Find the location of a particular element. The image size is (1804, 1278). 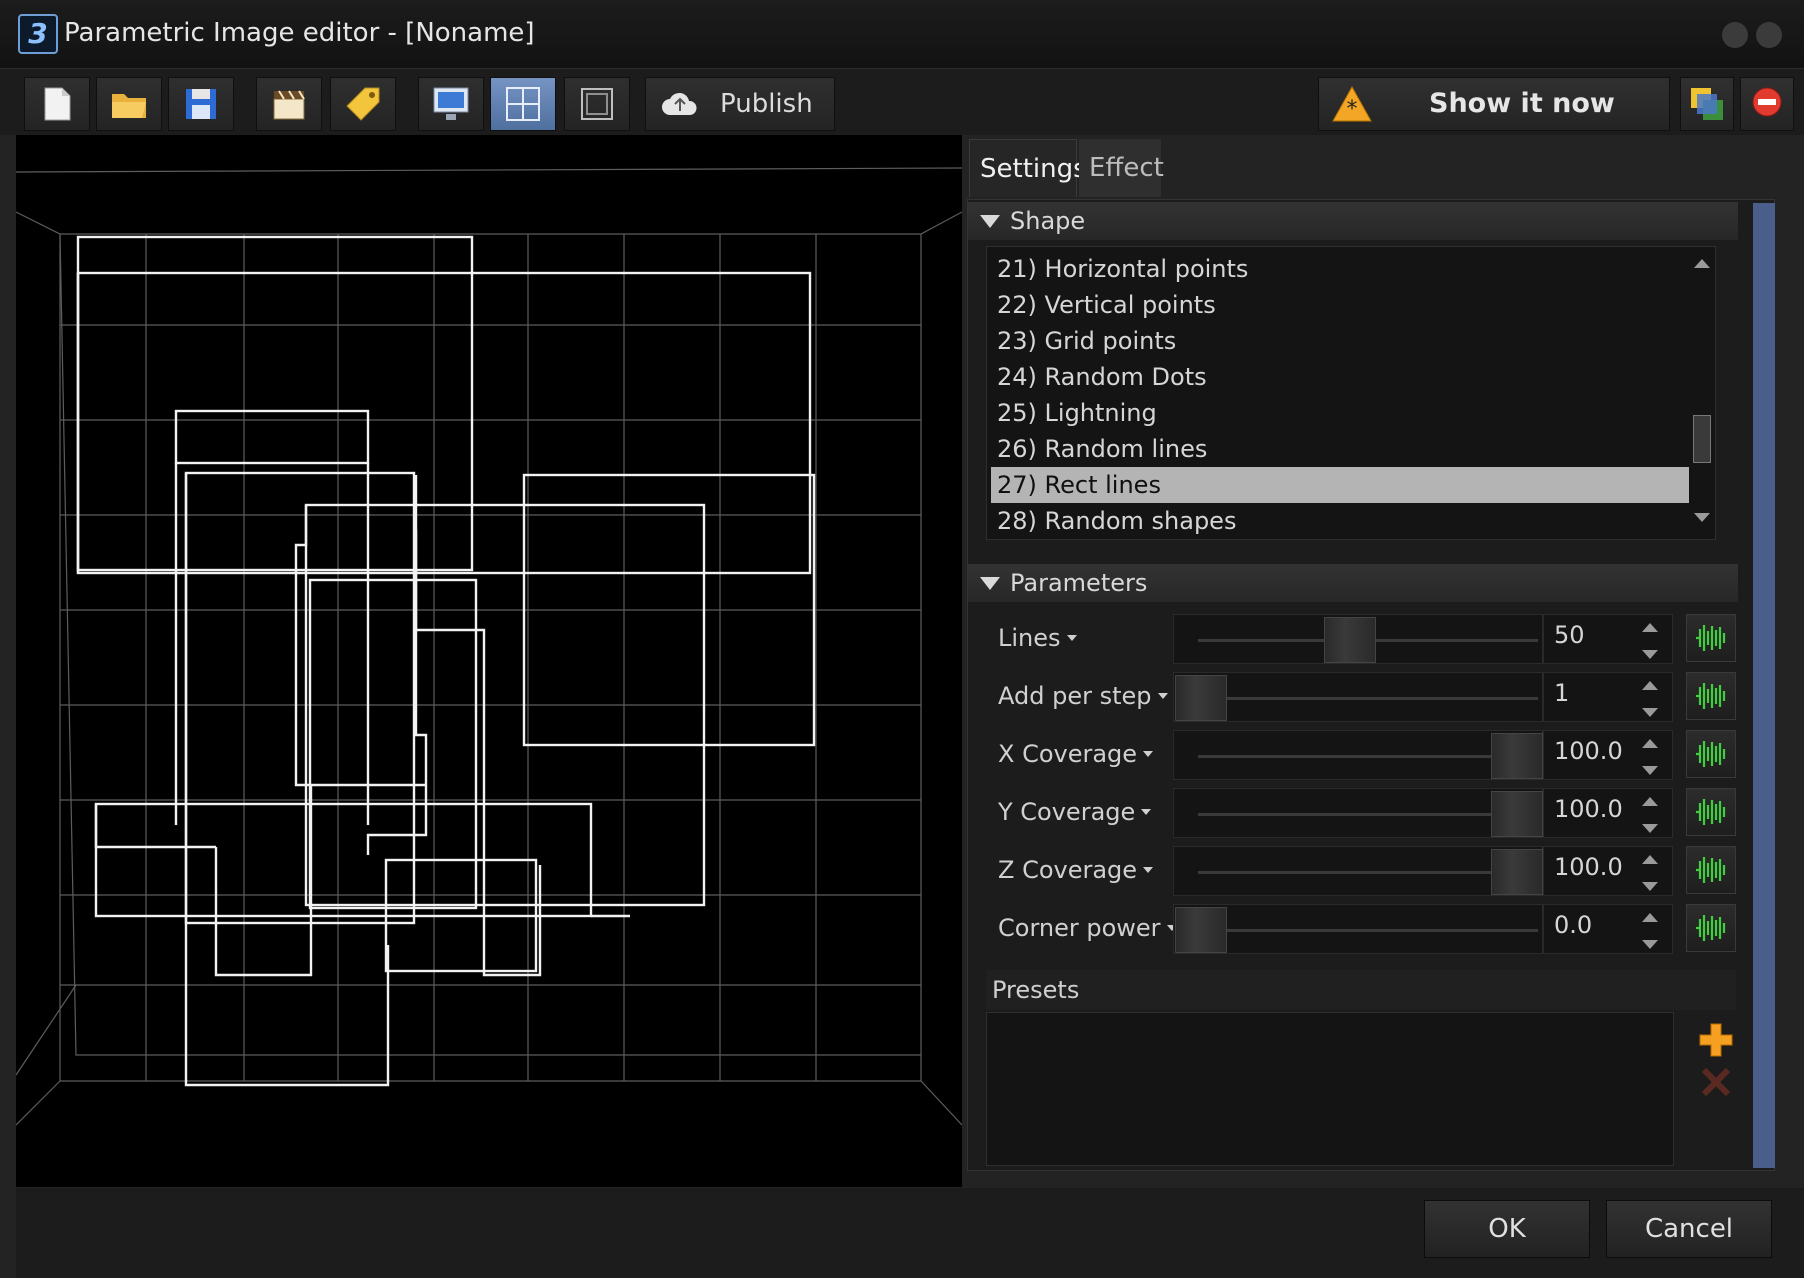

new-file-icon is located at coordinates (57, 104).